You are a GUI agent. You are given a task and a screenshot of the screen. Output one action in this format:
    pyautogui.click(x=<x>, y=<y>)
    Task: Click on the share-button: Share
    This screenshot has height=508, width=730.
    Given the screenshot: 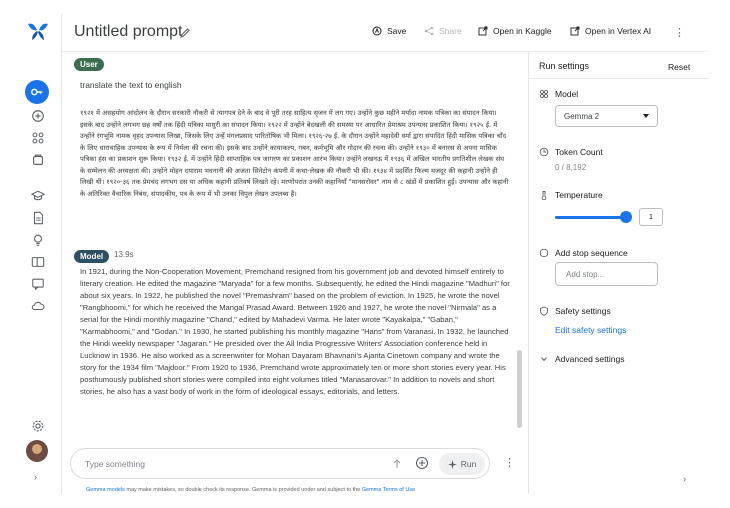 What is the action you would take?
    pyautogui.click(x=443, y=31)
    